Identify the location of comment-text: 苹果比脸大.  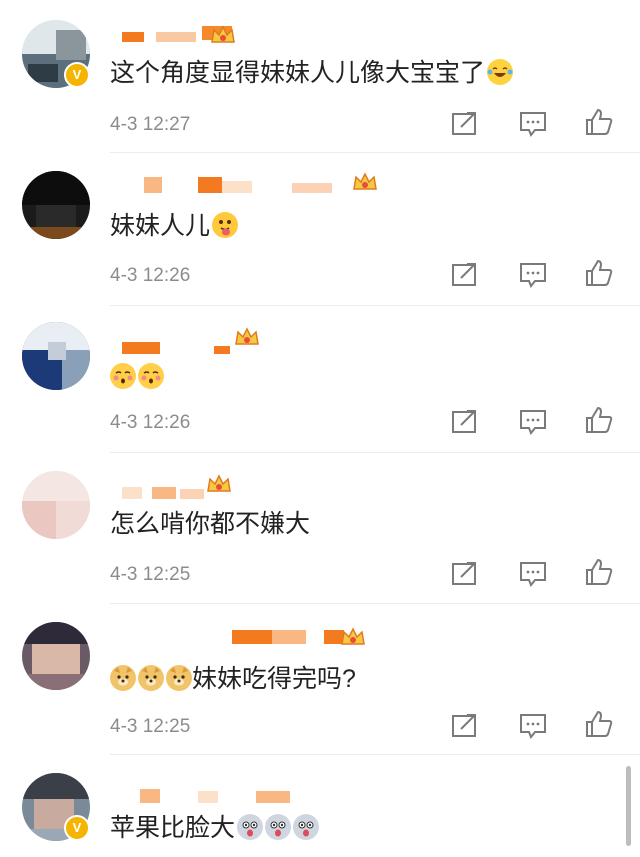
(215, 828).